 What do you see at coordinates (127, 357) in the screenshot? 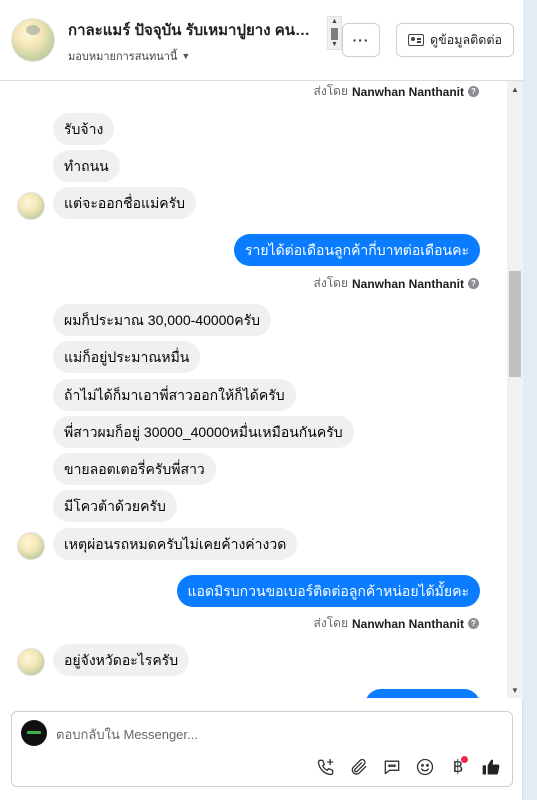
I see `incoming-message: แม่ก็อยู่ประมาณหมื่น` at bounding box center [127, 357].